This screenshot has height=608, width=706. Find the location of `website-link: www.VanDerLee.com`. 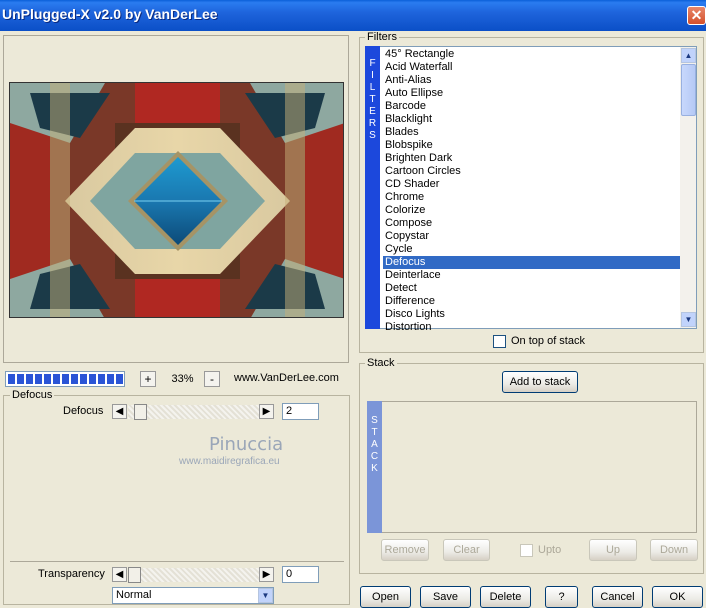

website-link: www.VanDerLee.com is located at coordinates (286, 378).